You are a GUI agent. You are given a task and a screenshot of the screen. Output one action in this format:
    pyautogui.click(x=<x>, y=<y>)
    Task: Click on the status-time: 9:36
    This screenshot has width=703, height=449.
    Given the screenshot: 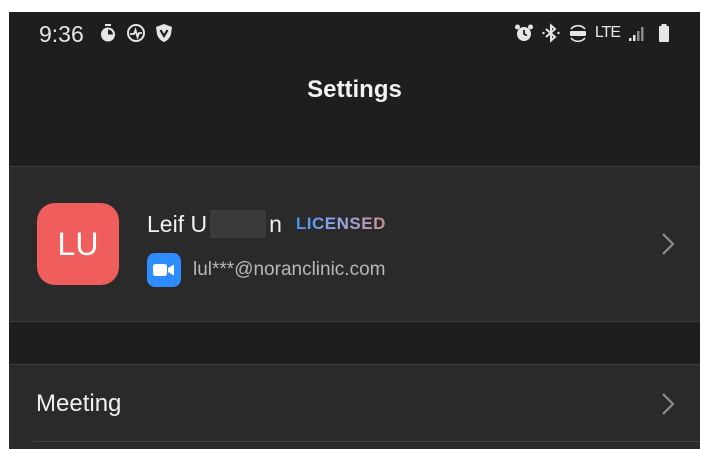 What is the action you would take?
    pyautogui.click(x=61, y=34)
    